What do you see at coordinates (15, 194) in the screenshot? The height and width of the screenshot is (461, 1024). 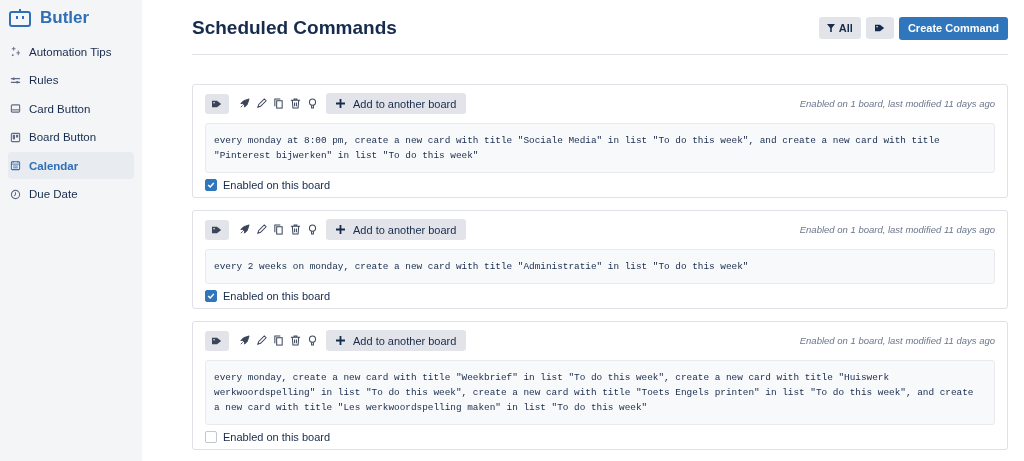 I see `clock-icon` at bounding box center [15, 194].